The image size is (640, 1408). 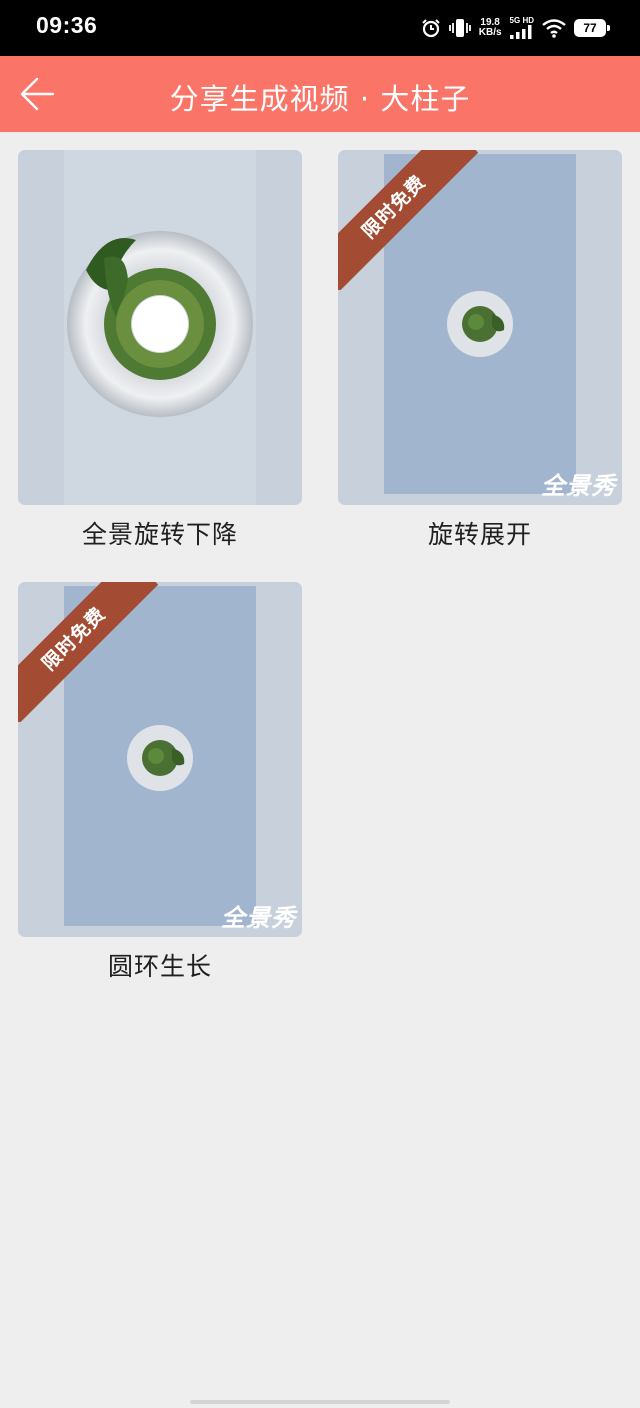 I want to click on network-speed-unit: KB/s, so click(x=490, y=32).